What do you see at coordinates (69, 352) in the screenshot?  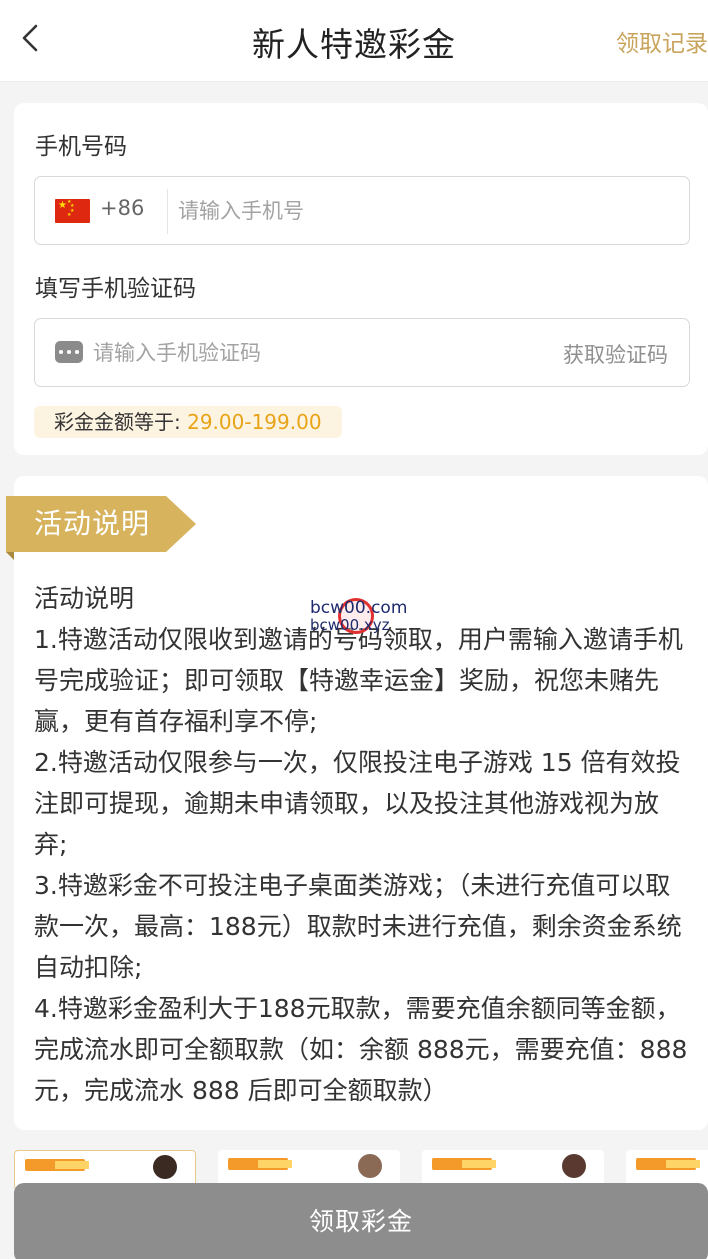 I see `message-icon` at bounding box center [69, 352].